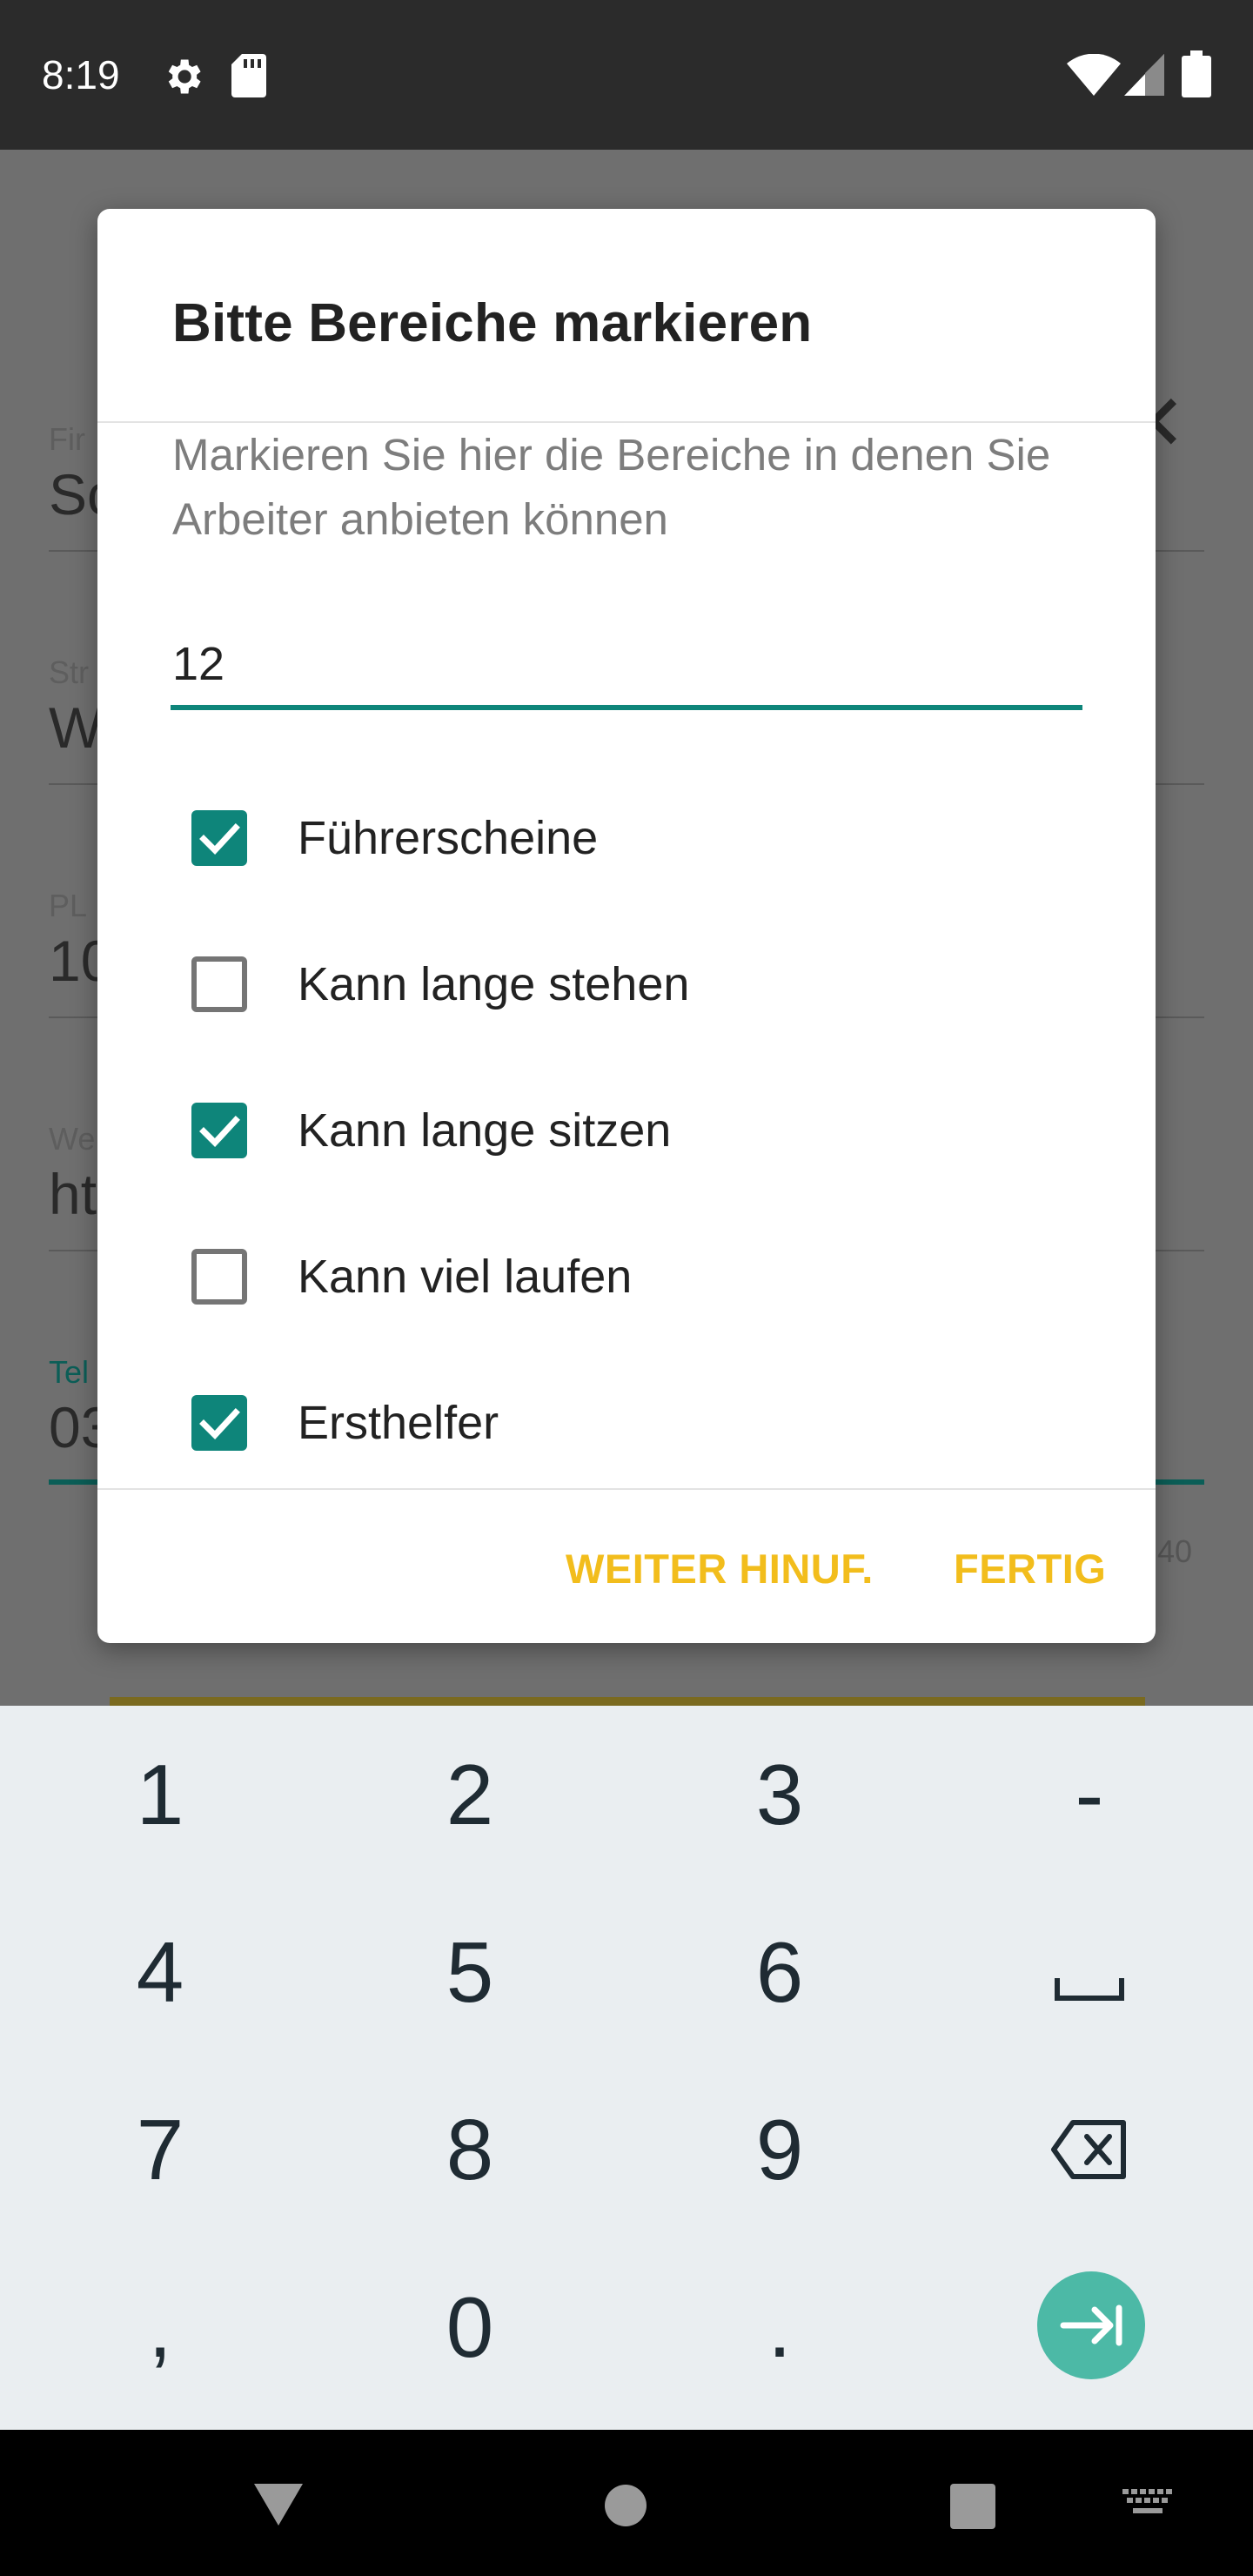 The width and height of the screenshot is (1253, 2576). Describe the element at coordinates (1089, 1990) in the screenshot. I see `space-icon` at that location.